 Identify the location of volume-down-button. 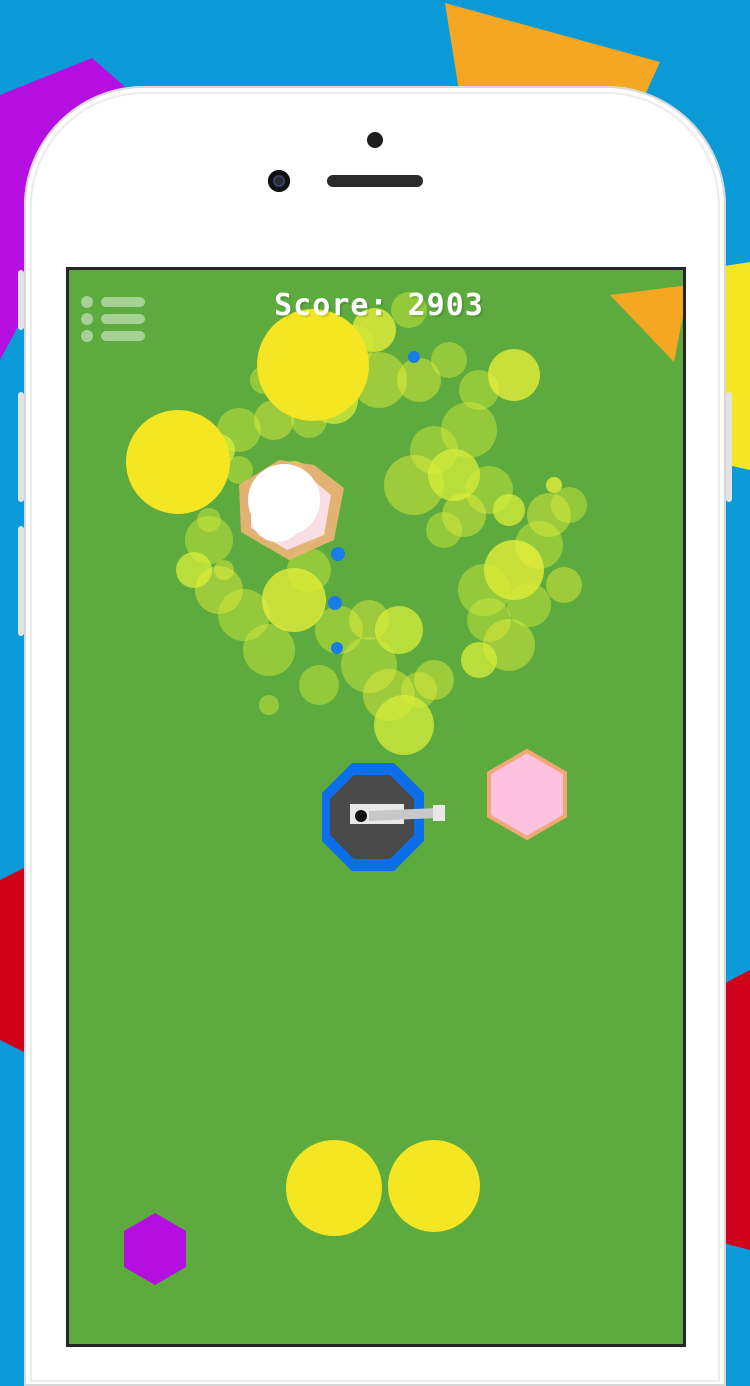
(21, 581).